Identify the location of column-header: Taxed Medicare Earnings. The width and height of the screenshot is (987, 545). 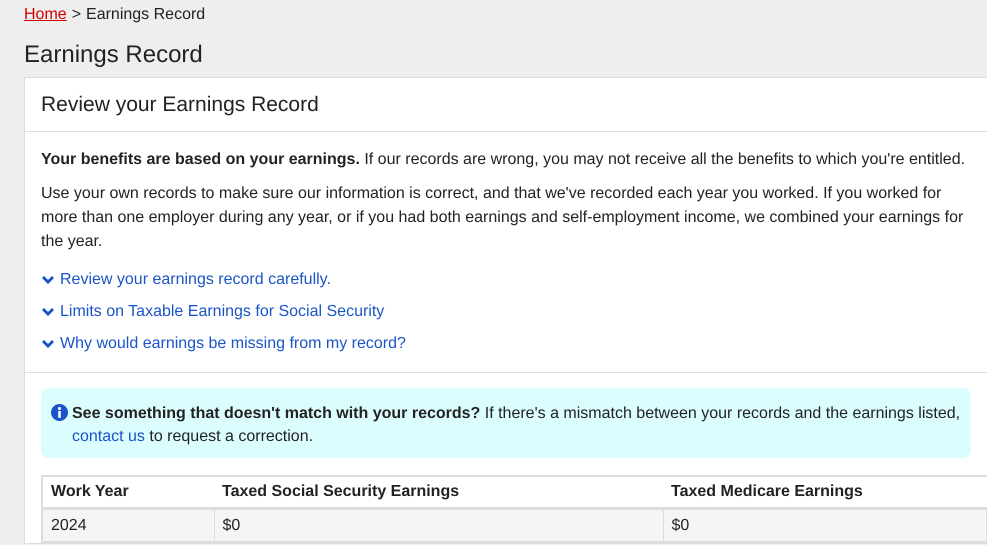
(824, 492).